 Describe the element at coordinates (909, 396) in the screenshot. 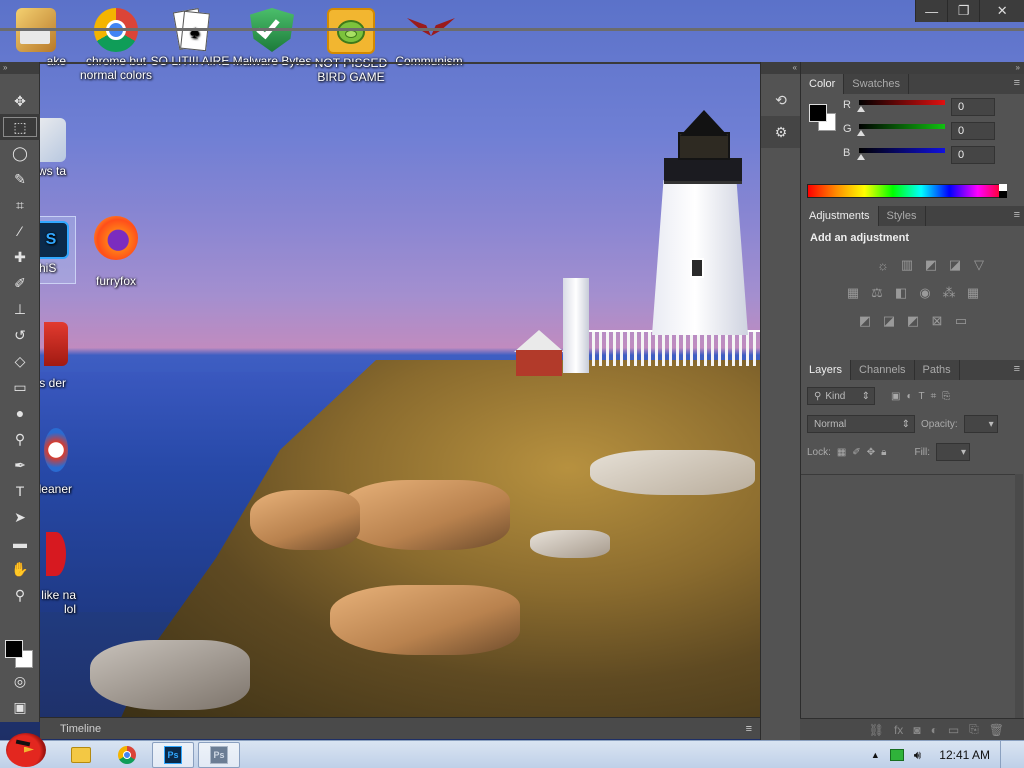

I see `adjustment-filter-icon: ◐` at that location.